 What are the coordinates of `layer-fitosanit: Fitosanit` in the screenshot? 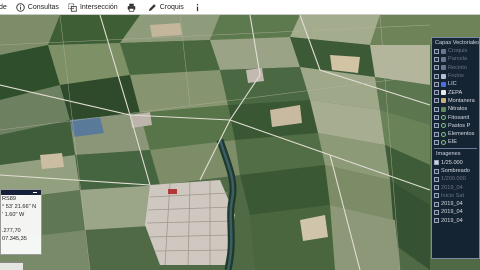 It's located at (455, 117).